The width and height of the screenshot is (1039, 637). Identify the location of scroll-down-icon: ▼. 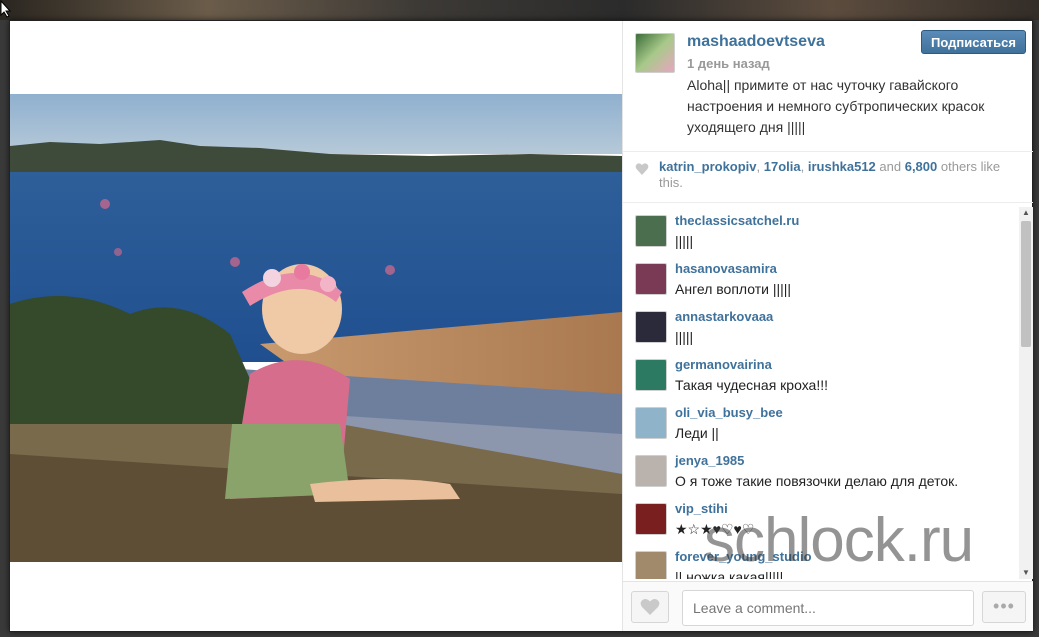
(1026, 573).